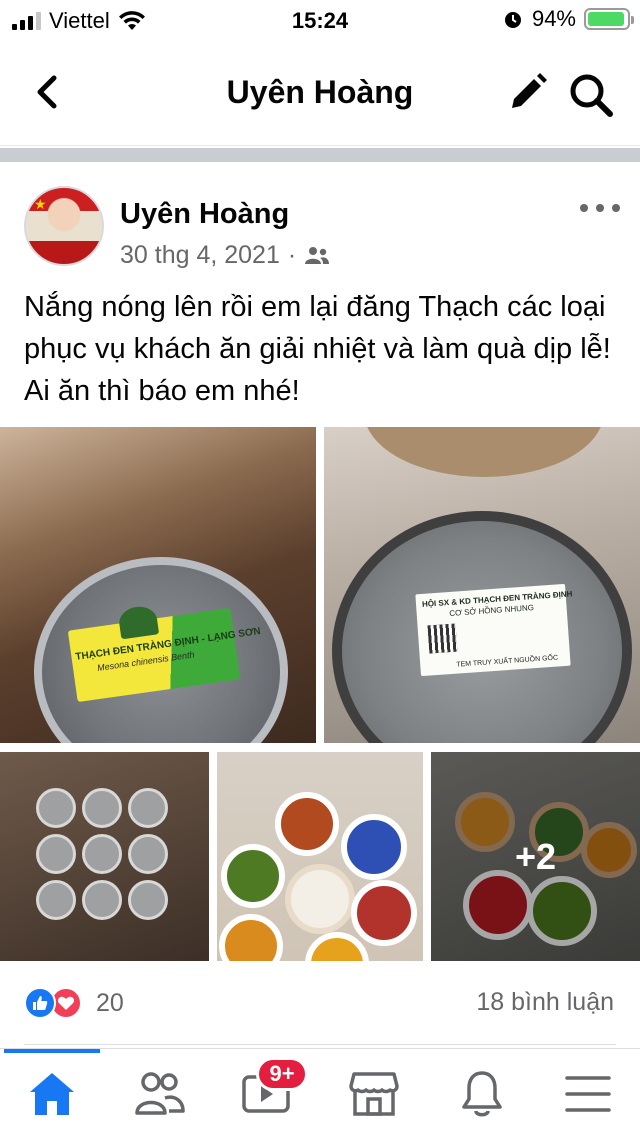 This screenshot has width=640, height=1136. I want to click on post-author-name: Uyên Hoàng, so click(204, 214).